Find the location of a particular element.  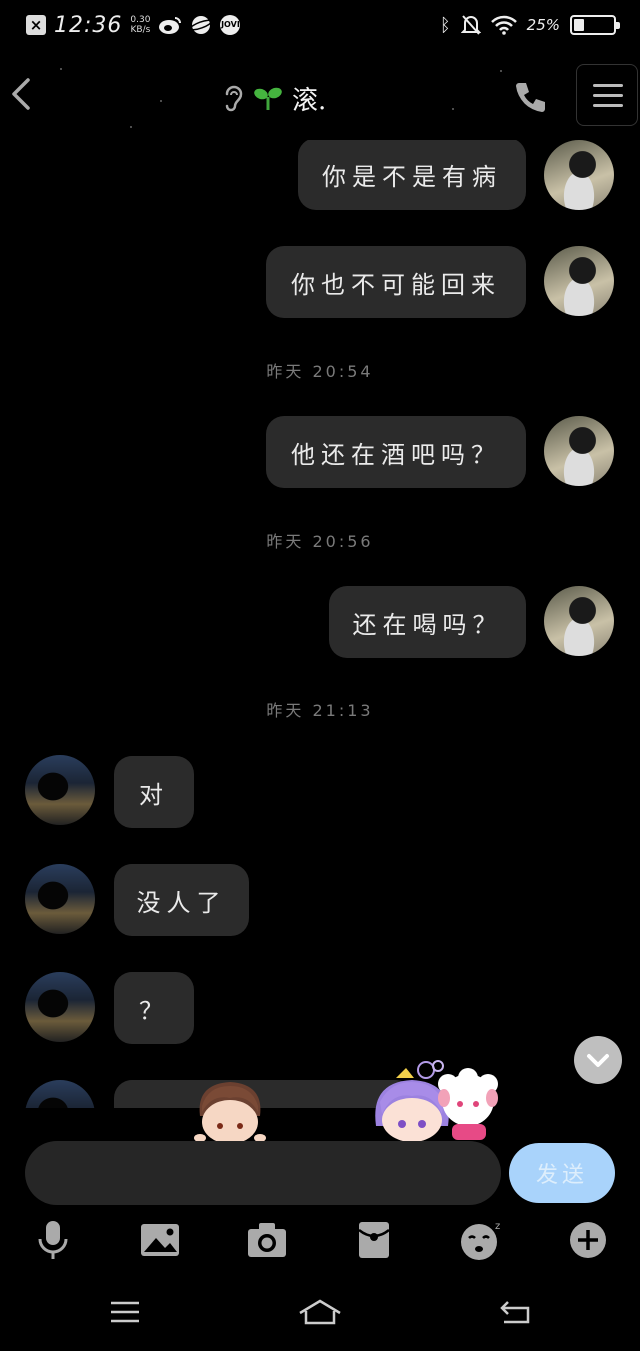

voice-button is located at coordinates (53, 1240).